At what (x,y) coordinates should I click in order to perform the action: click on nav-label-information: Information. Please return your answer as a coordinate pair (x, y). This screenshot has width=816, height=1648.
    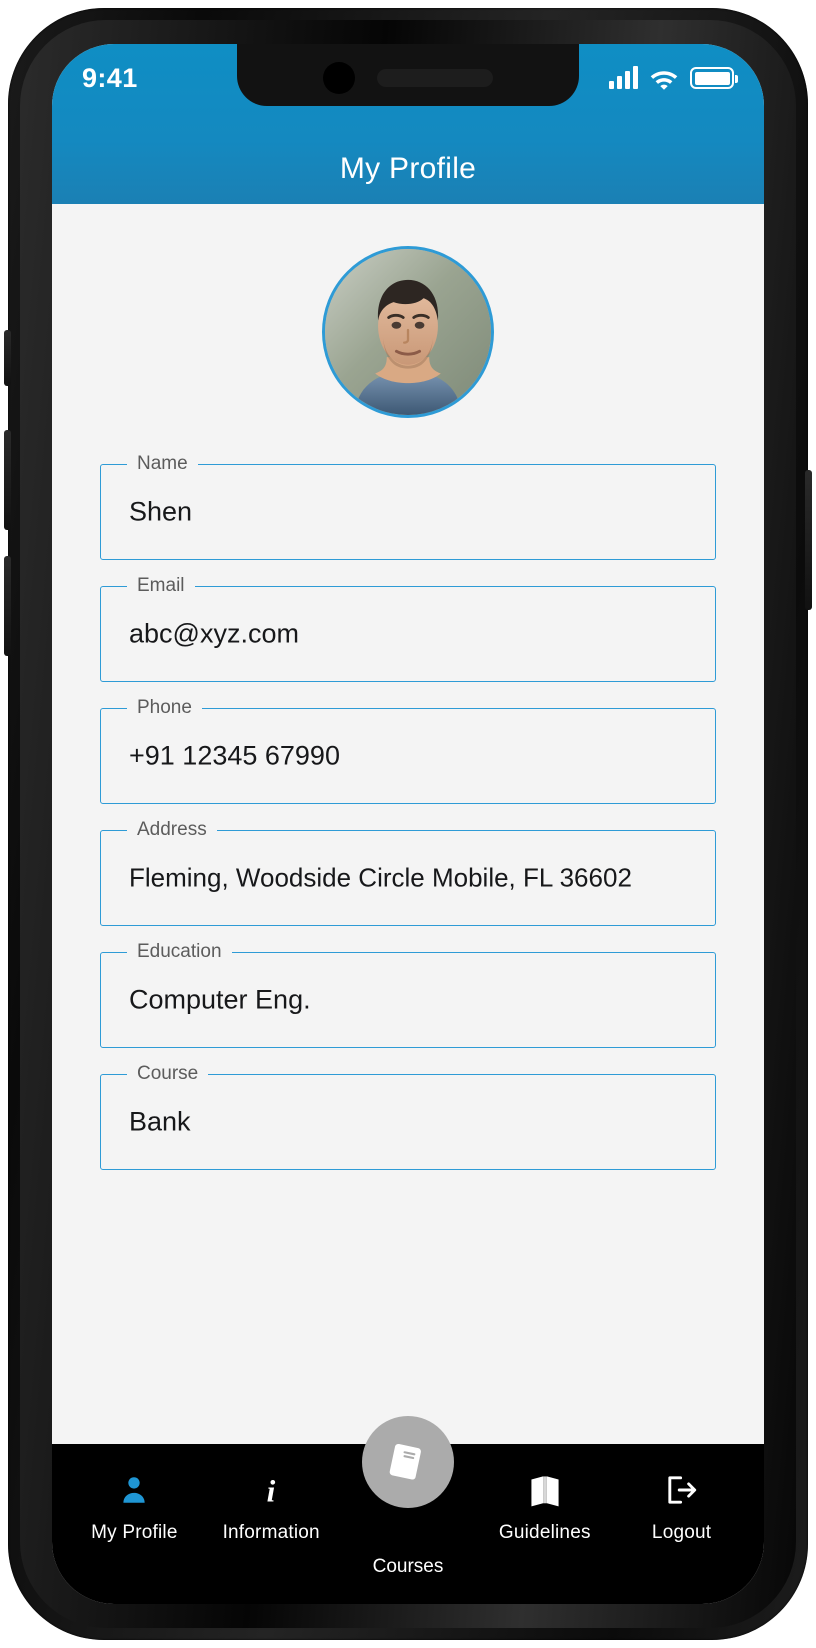
    Looking at the image, I should click on (271, 1532).